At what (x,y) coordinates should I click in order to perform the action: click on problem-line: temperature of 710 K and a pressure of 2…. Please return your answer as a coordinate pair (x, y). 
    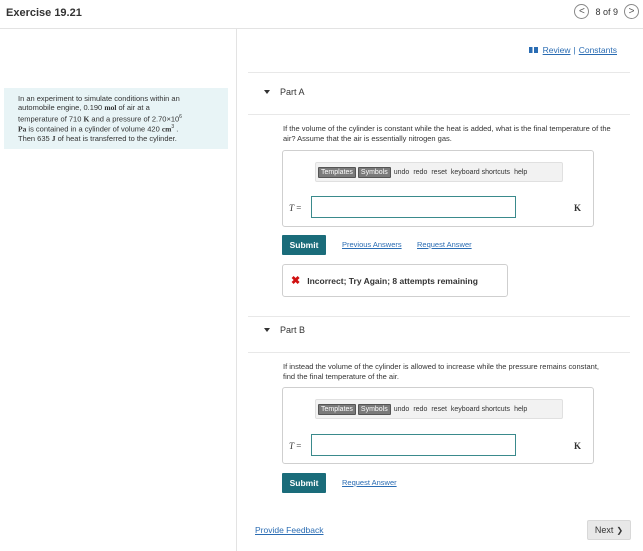
    Looking at the image, I should click on (100, 118).